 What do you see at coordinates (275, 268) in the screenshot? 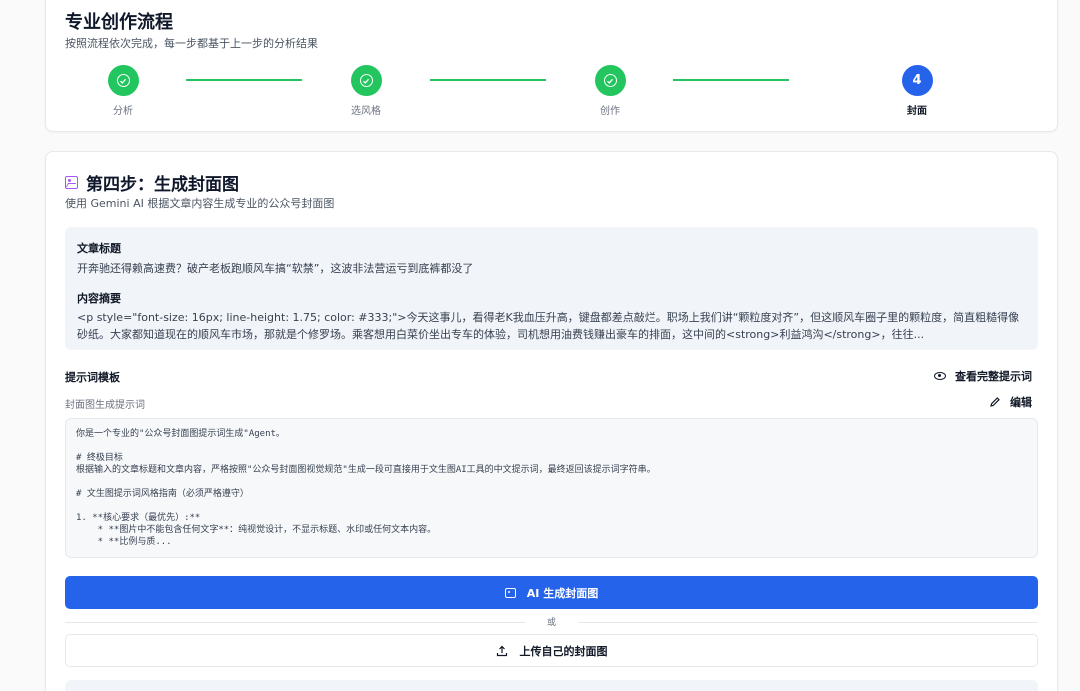
I see `article-title-value: 开奔驰还得赖高速费？破产老板跑顺风车搞“软禁”，这波非法营运亏到底裤都没了` at bounding box center [275, 268].